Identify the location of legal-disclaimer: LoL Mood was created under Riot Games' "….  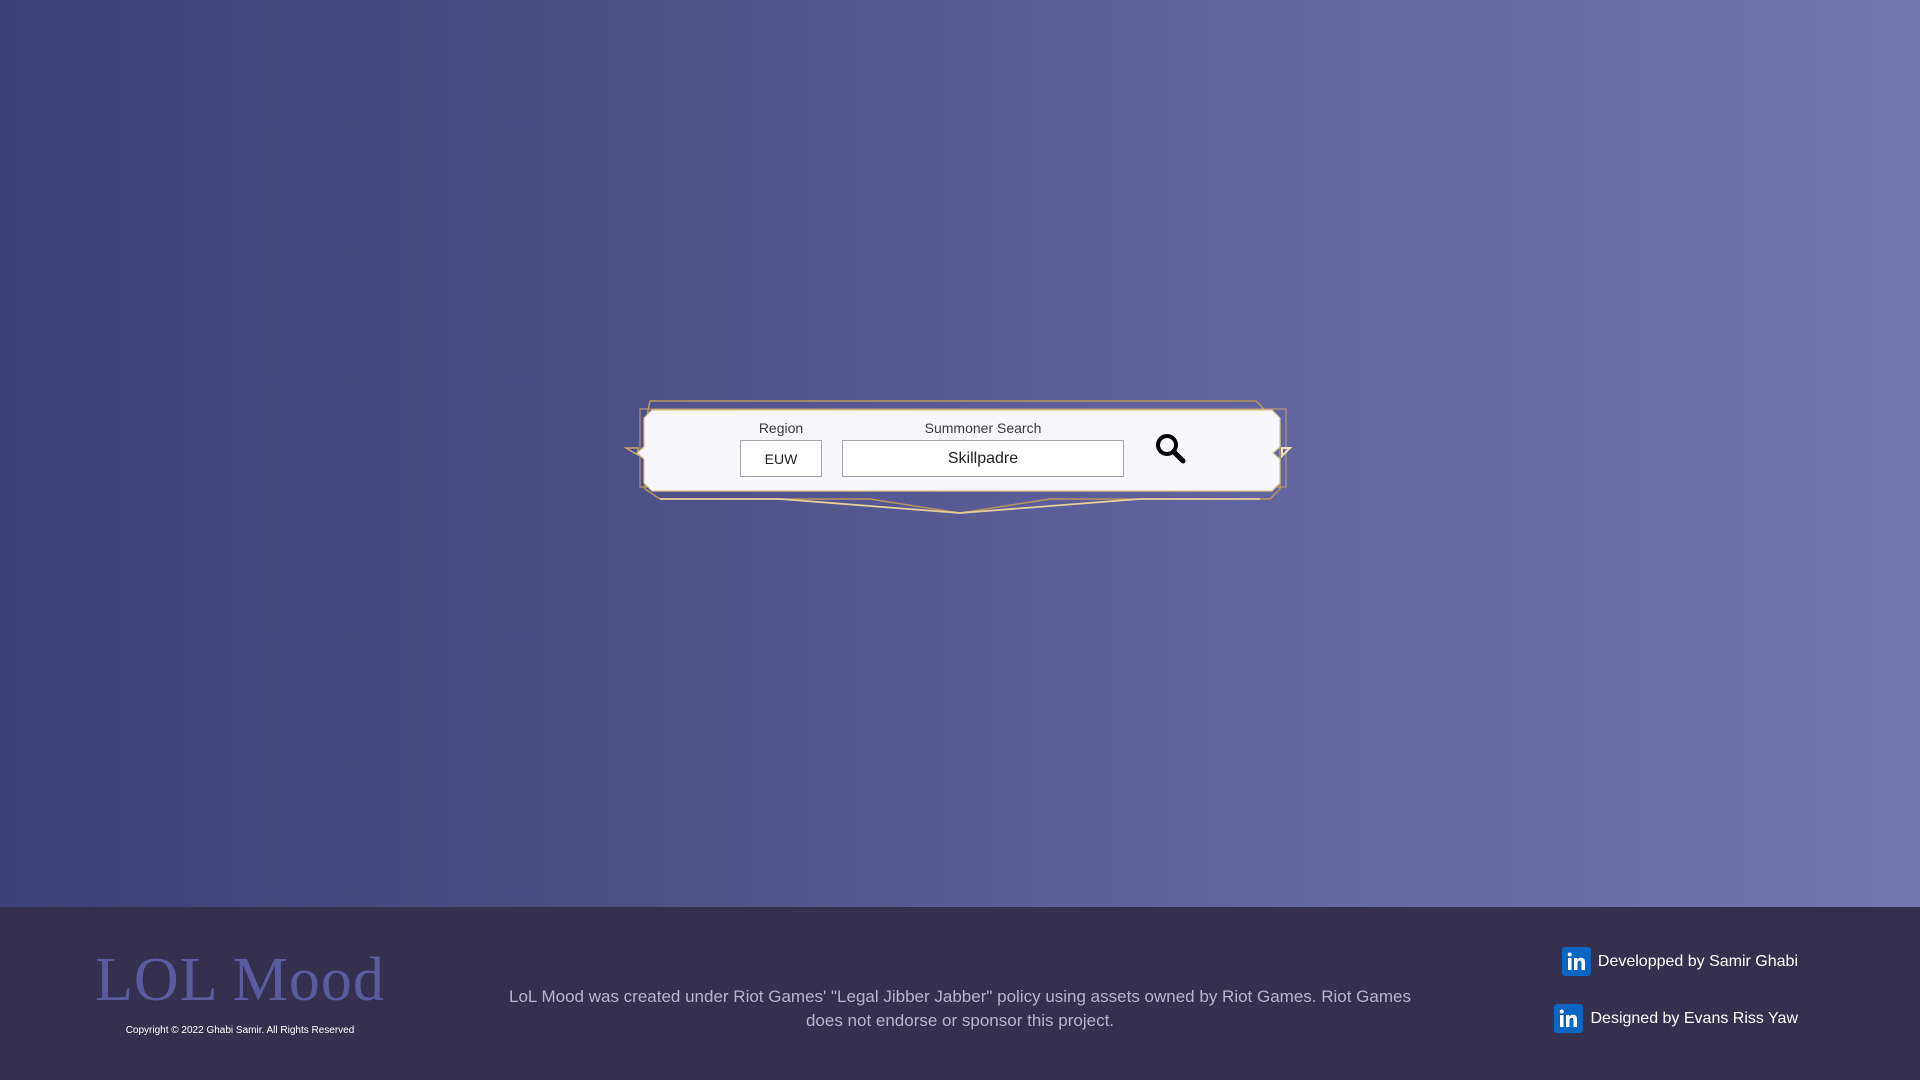
(960, 1008).